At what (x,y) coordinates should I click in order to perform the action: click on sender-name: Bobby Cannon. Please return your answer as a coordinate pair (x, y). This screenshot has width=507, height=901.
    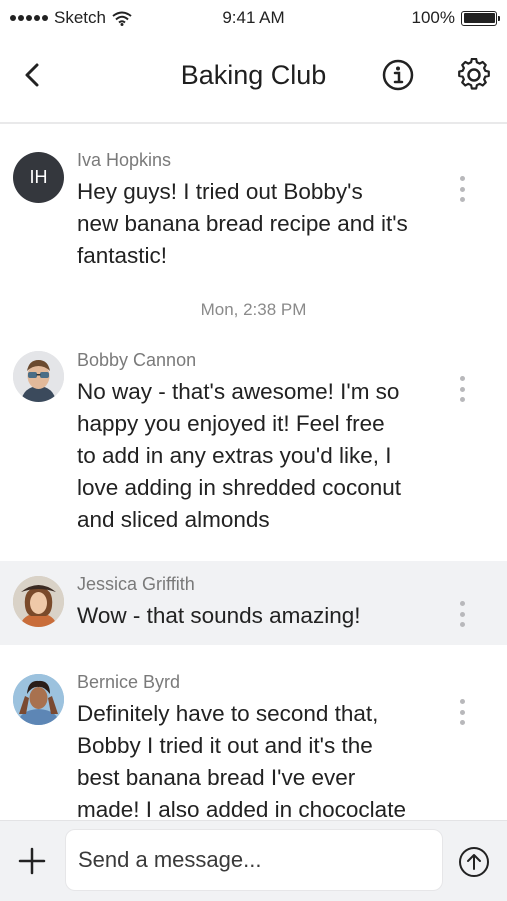
    Looking at the image, I should click on (137, 360).